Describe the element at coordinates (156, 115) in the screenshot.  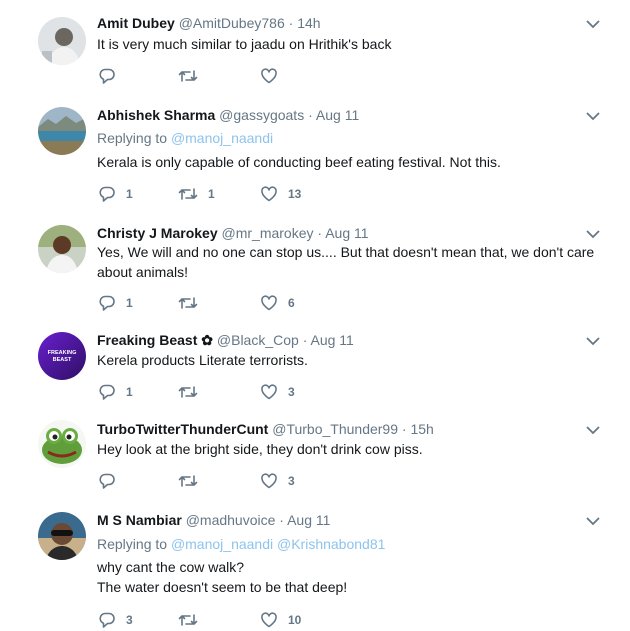
I see `display-name: Abhishek Sharma` at that location.